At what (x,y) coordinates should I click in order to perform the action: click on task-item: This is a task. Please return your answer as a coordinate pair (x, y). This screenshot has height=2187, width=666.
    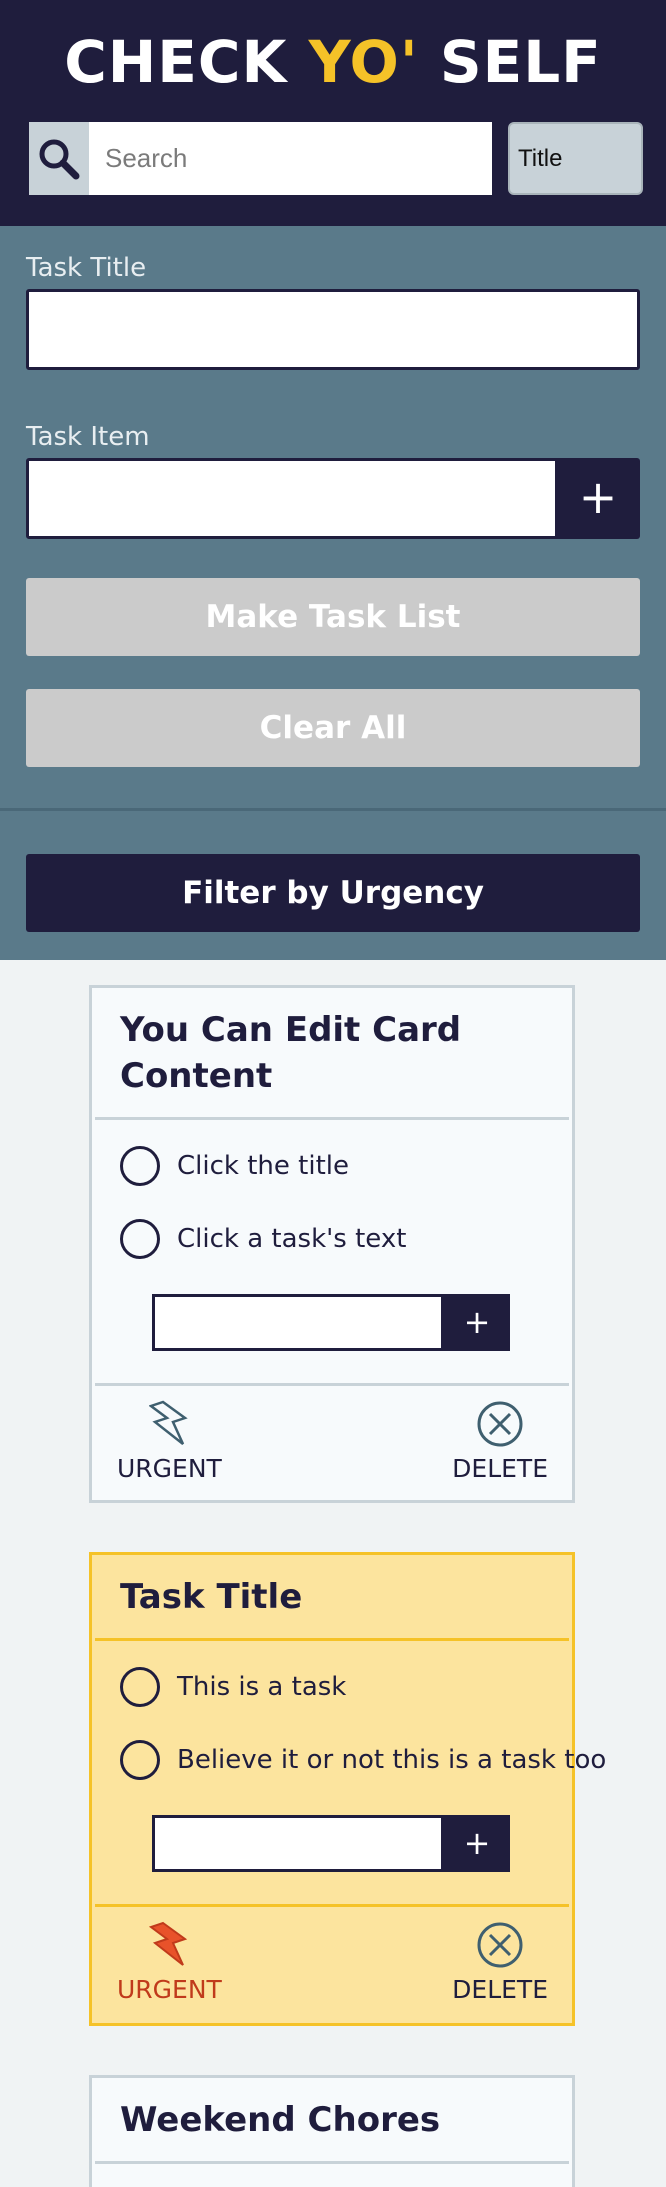
    Looking at the image, I should click on (332, 1686).